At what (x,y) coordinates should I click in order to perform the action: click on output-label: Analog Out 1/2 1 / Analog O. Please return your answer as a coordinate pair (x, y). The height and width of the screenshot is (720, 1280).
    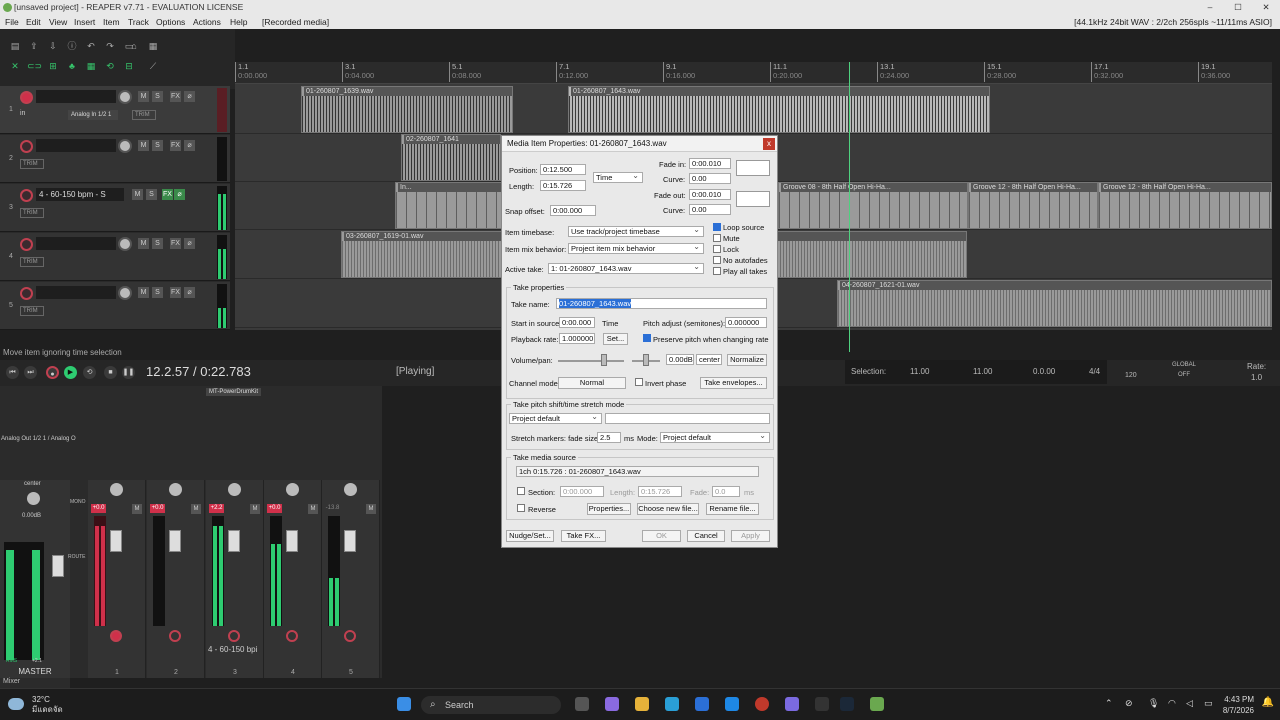
    Looking at the image, I should click on (38, 439).